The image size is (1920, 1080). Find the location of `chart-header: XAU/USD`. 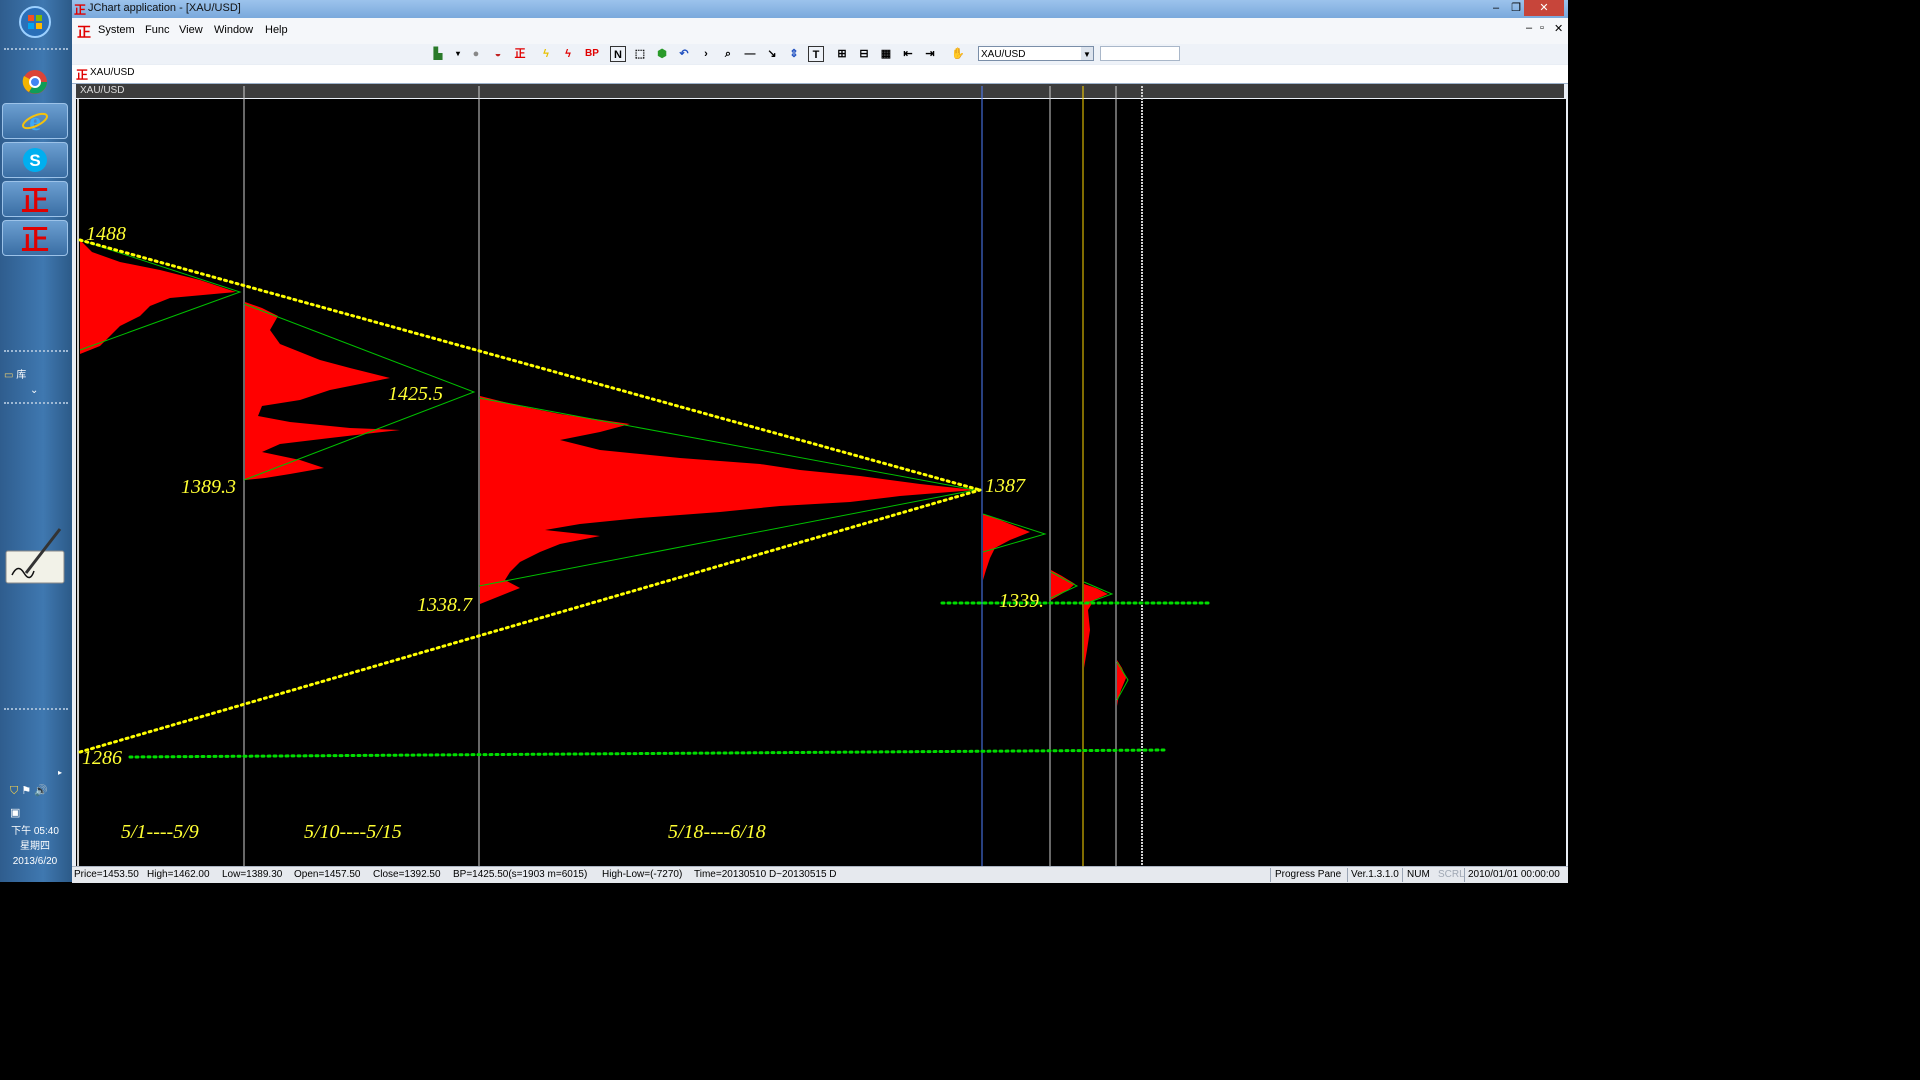

chart-header: XAU/USD is located at coordinates (820, 91).